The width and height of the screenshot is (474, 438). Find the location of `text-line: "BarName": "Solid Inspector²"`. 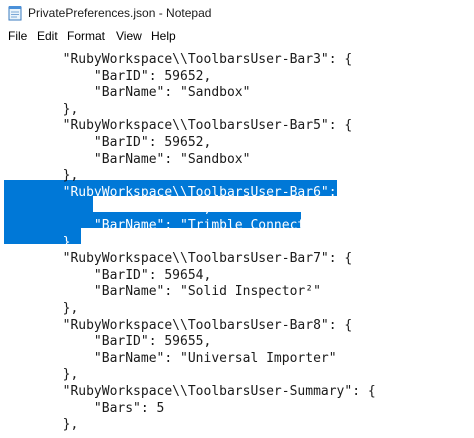

text-line: "BarName": "Solid Inspector²" is located at coordinates (160, 292).